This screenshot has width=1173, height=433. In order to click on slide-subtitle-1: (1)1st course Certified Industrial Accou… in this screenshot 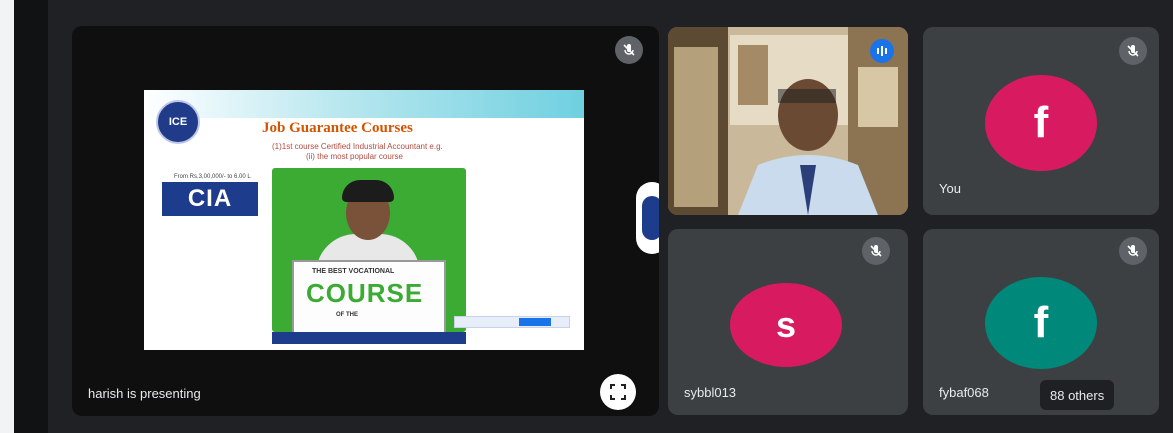, I will do `click(357, 146)`.